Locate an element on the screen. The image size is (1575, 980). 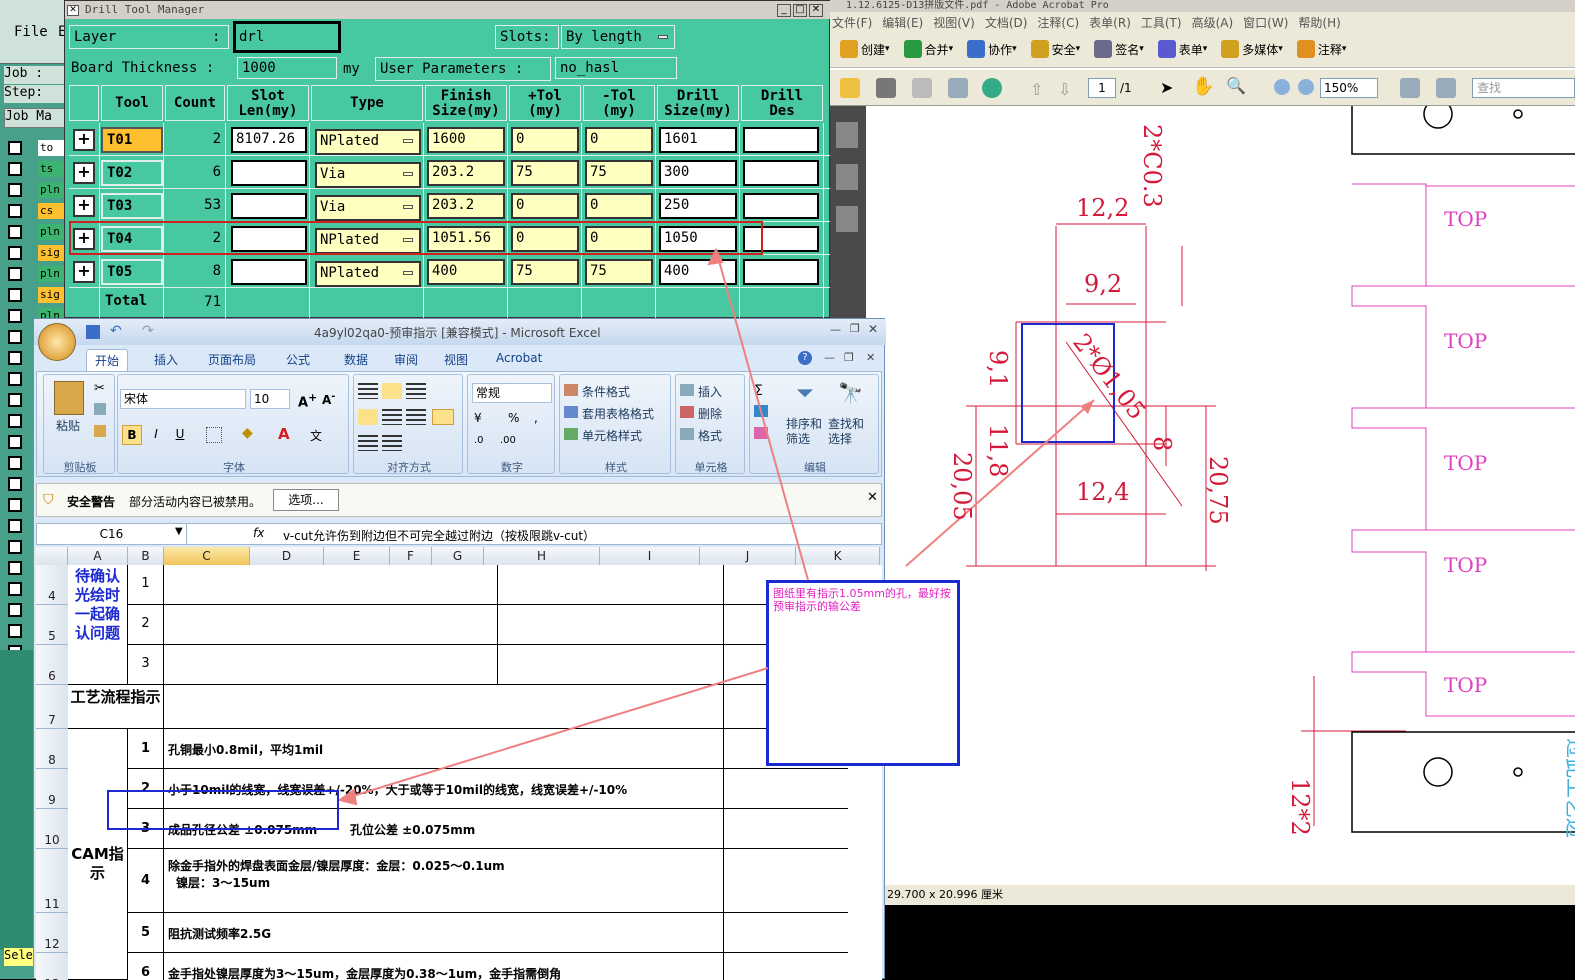
drill-size-input: 250 is located at coordinates (698, 206).